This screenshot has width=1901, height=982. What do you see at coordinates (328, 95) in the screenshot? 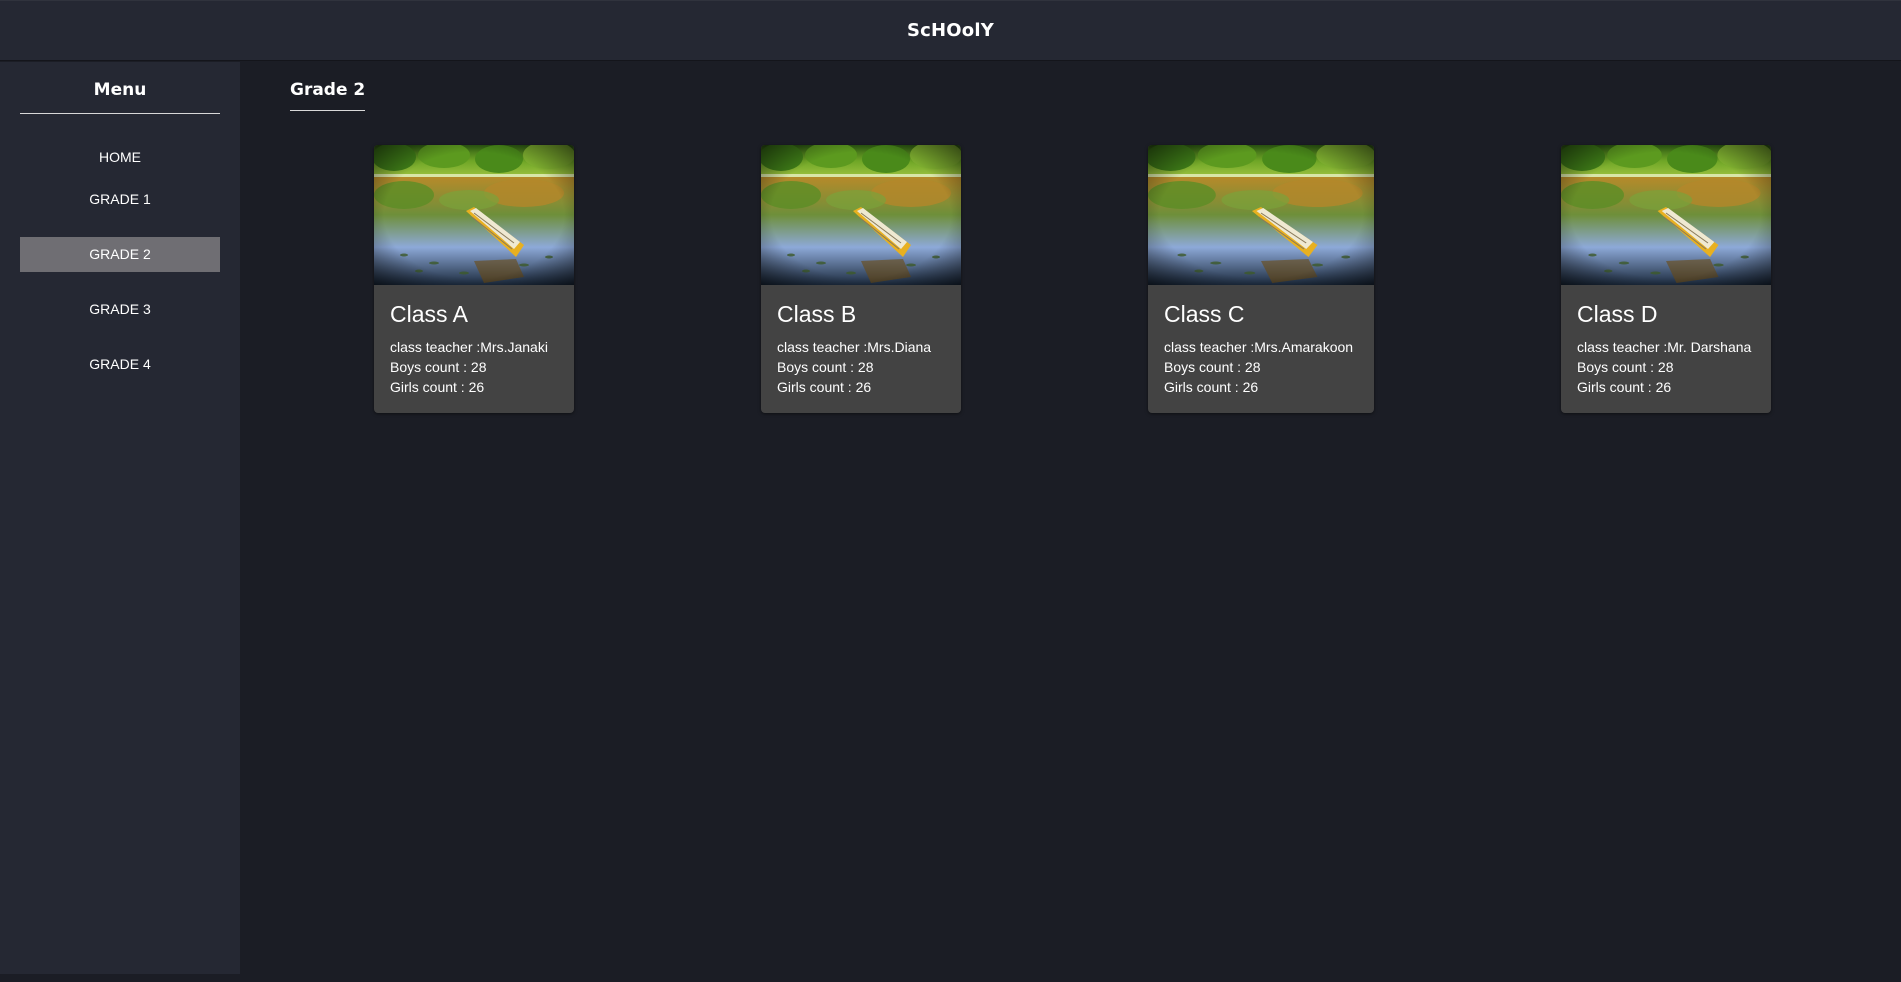
I see `page-title: Grade 2` at bounding box center [328, 95].